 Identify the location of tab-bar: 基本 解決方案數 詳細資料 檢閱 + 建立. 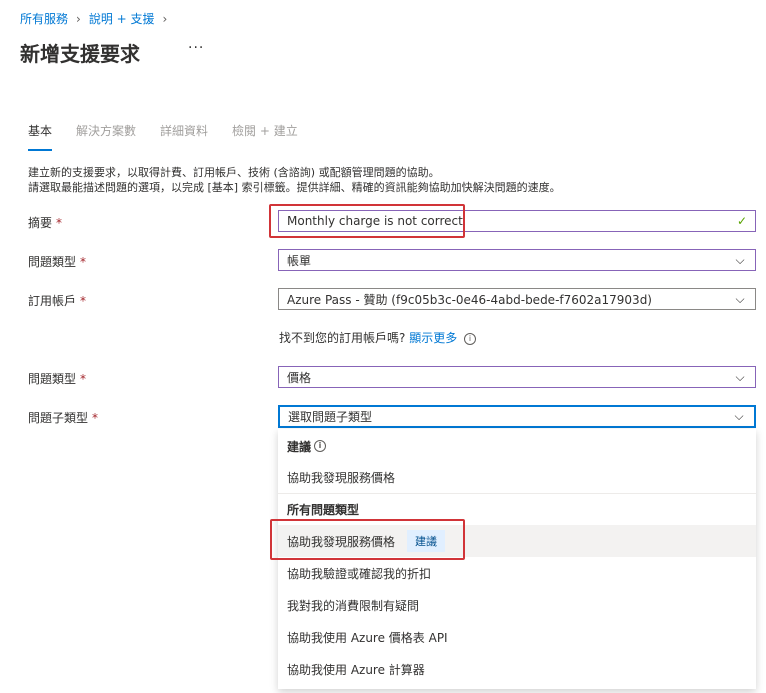
(163, 136).